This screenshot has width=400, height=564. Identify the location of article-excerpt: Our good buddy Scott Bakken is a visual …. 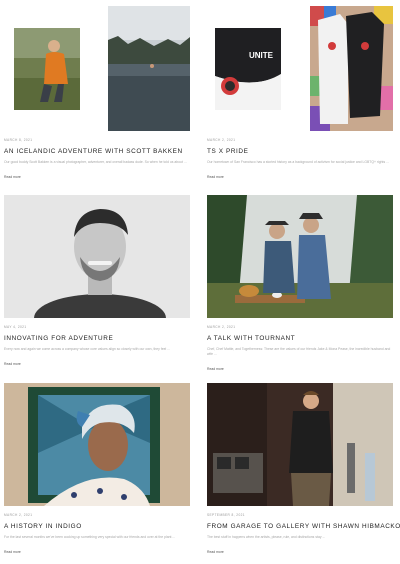
(95, 162).